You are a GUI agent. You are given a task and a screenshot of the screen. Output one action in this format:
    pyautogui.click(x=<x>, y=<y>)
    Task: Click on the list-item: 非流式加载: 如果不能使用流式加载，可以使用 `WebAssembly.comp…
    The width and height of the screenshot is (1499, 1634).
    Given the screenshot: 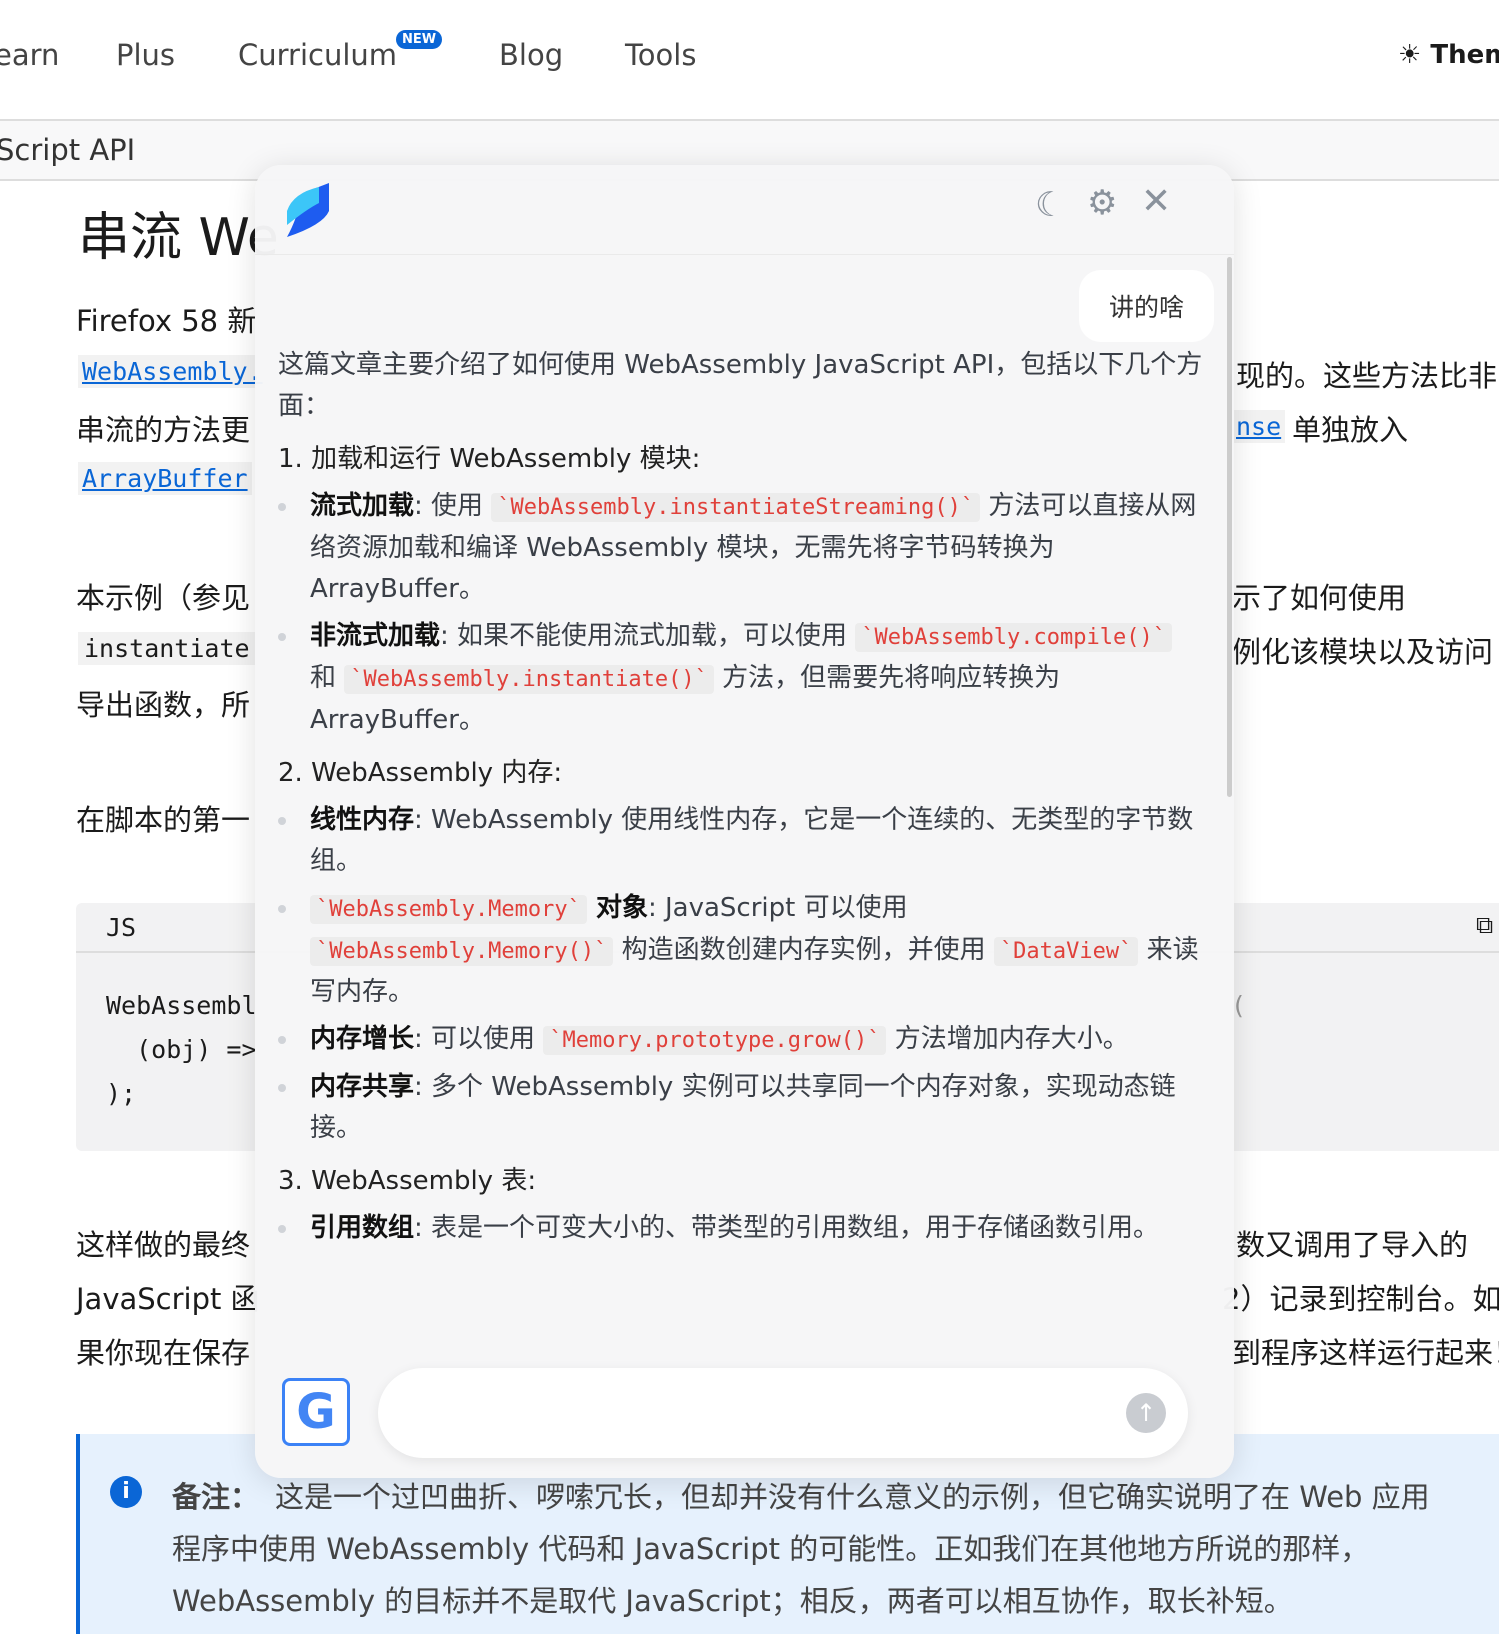 What is the action you would take?
    pyautogui.click(x=741, y=678)
    